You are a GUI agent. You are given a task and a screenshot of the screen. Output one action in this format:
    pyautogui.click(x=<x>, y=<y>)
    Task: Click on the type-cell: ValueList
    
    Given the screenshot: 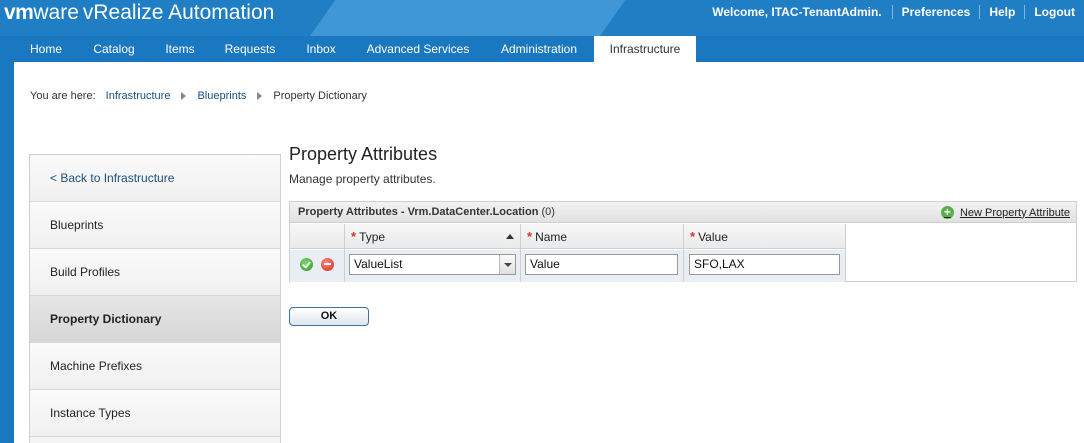 What is the action you would take?
    pyautogui.click(x=432, y=266)
    